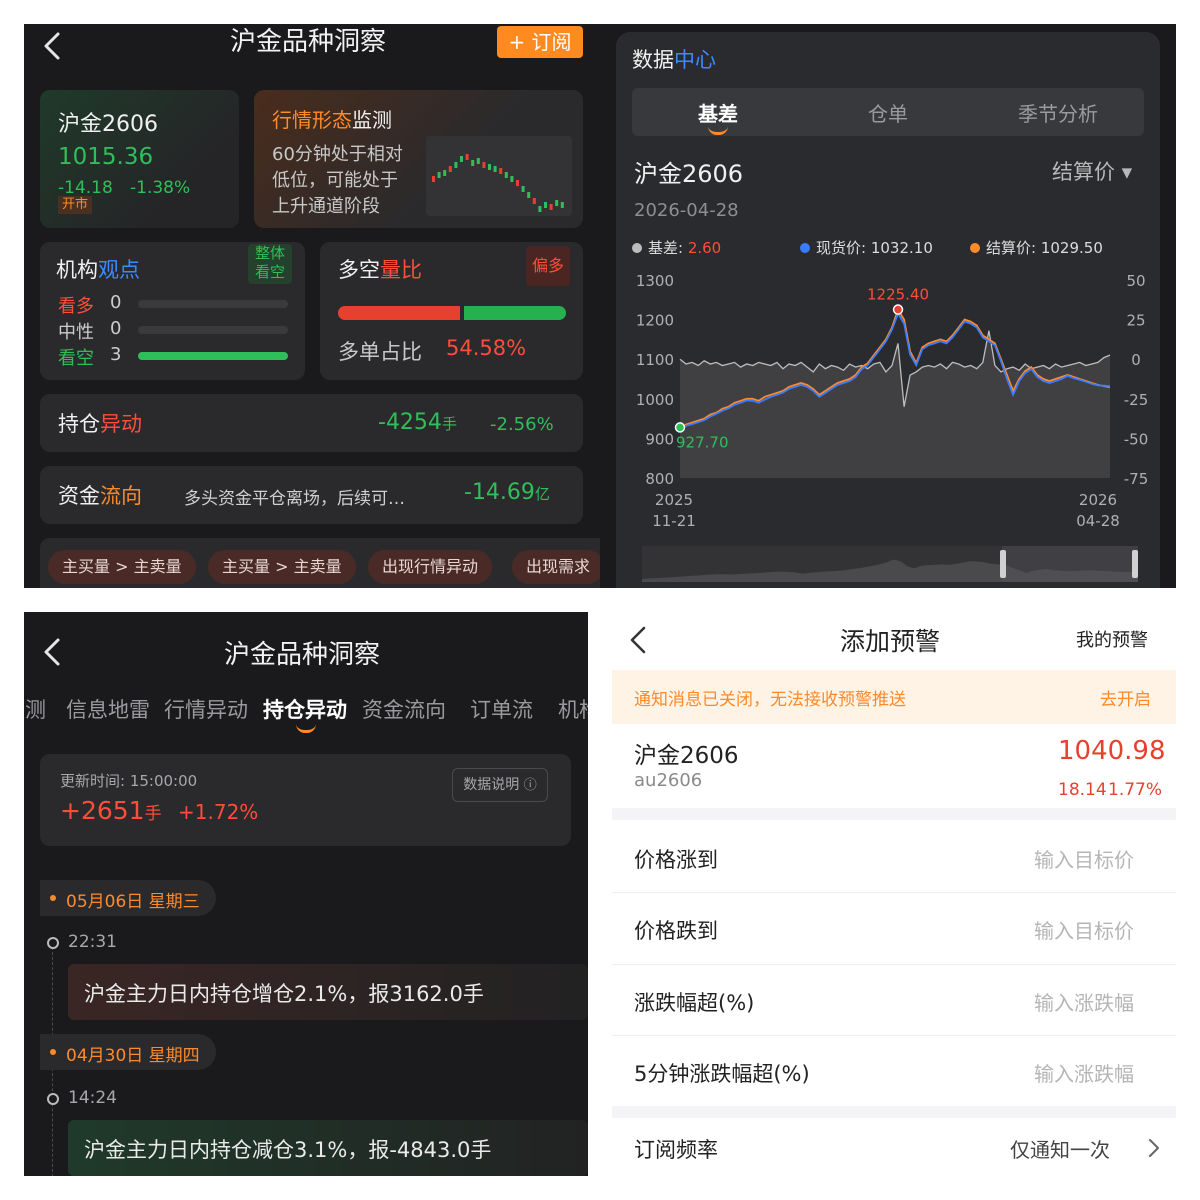 The image size is (1200, 1200). Describe the element at coordinates (874, 248) in the screenshot. I see `legend-entry: 现货价: 1032.10` at that location.